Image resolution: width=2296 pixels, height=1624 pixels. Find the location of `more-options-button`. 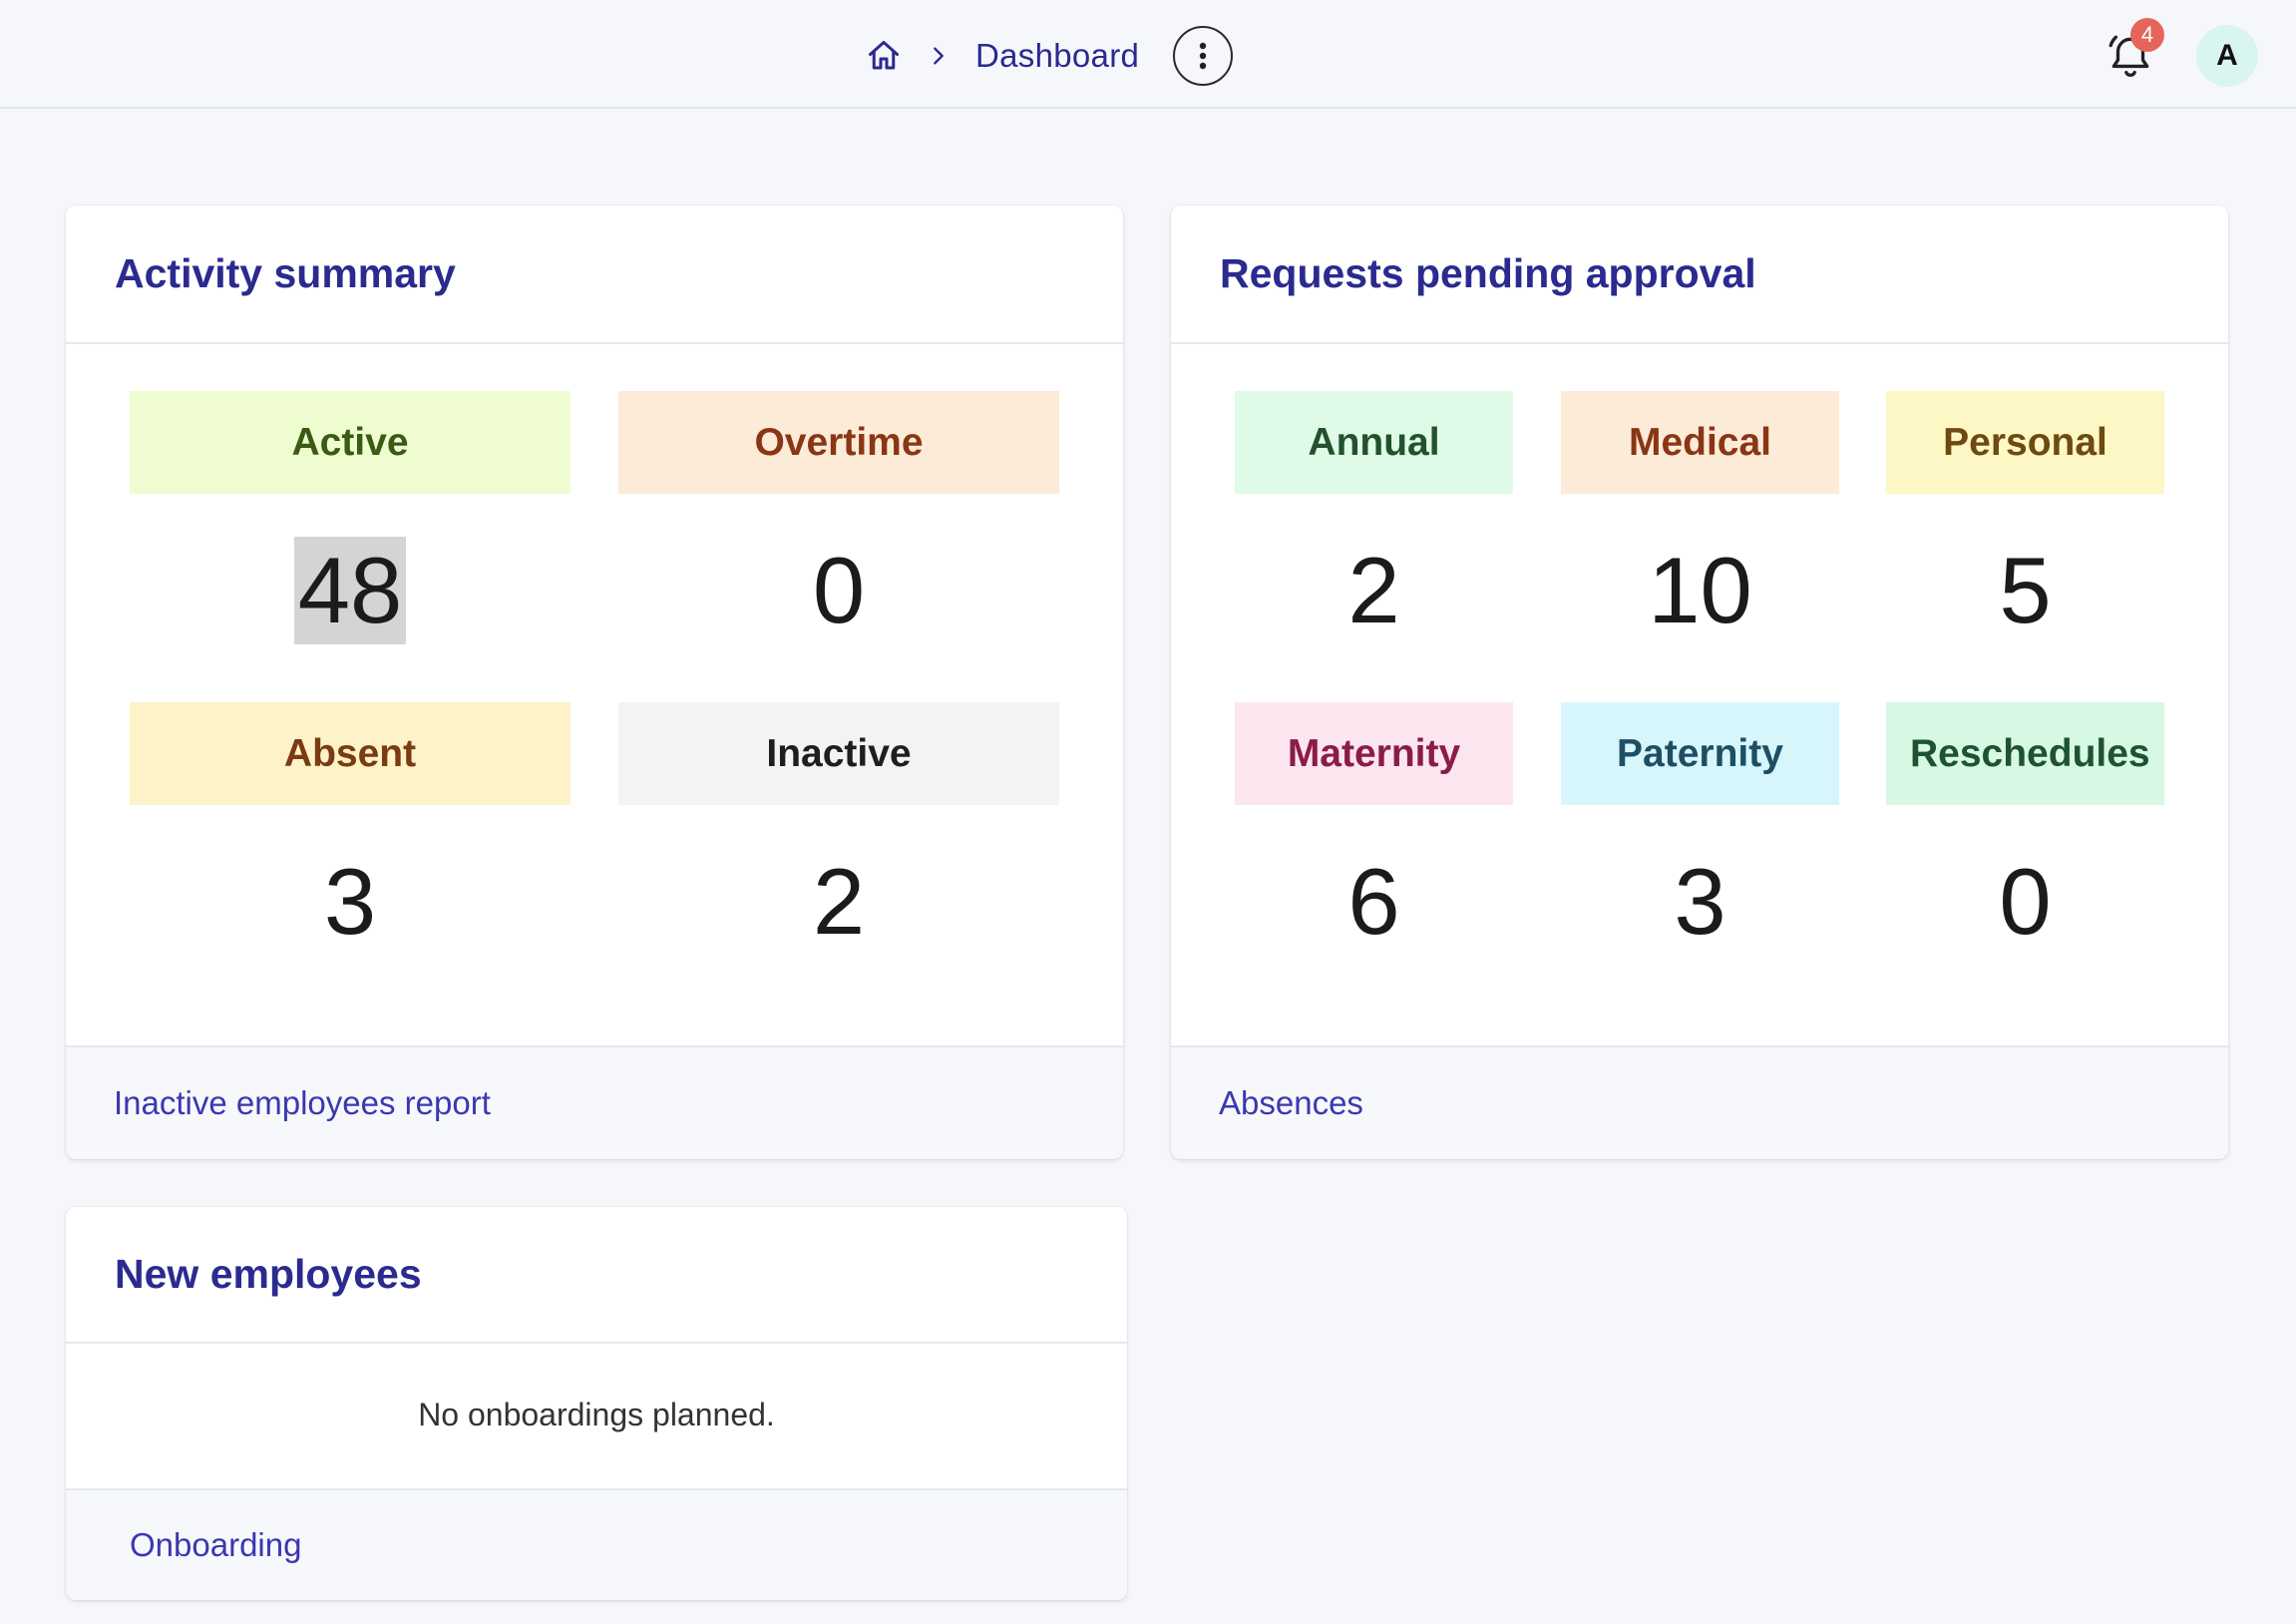

more-options-button is located at coordinates (1203, 56).